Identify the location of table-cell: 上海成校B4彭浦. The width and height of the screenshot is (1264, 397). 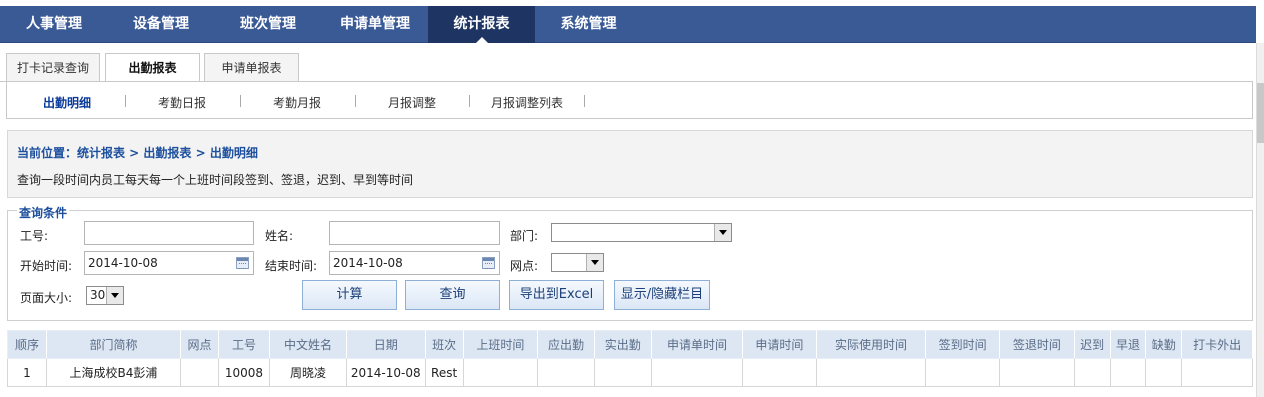
(113, 372).